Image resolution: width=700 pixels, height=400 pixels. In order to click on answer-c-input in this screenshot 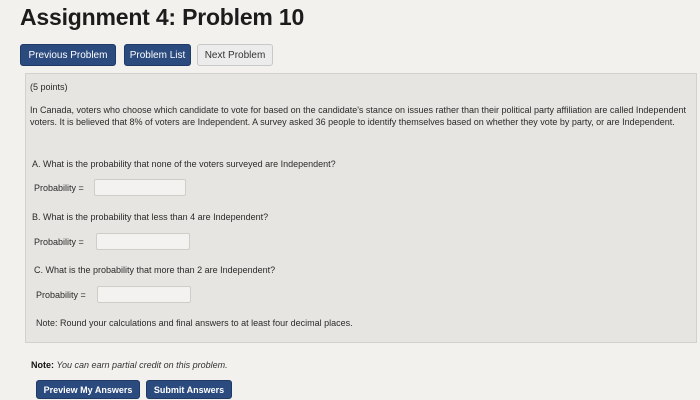, I will do `click(144, 294)`.